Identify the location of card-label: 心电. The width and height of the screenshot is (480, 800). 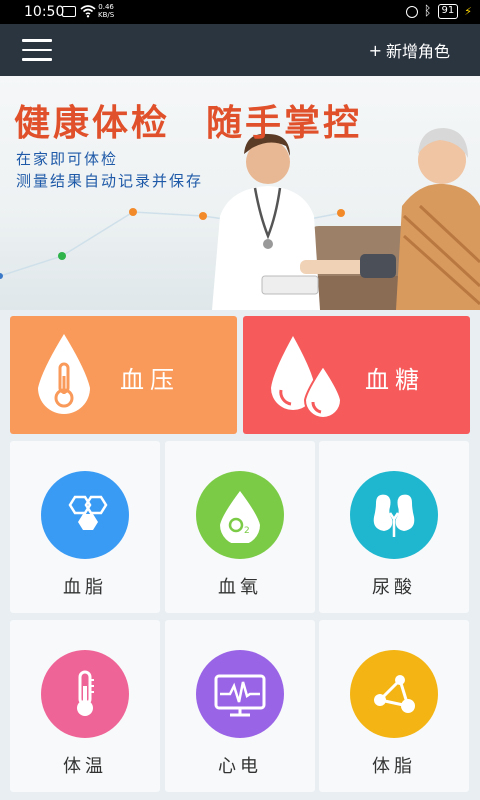
(240, 766).